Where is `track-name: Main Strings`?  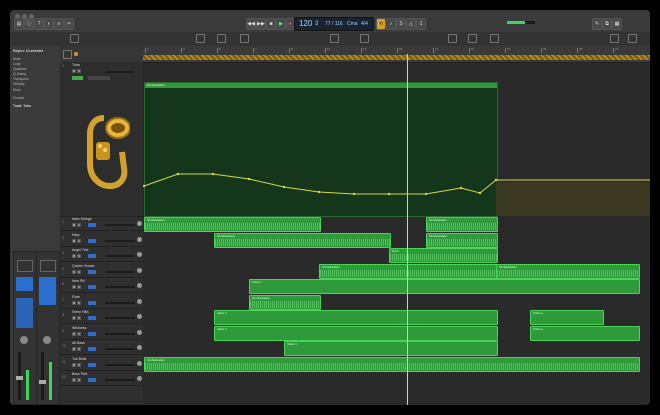 track-name: Main Strings is located at coordinates (81, 219).